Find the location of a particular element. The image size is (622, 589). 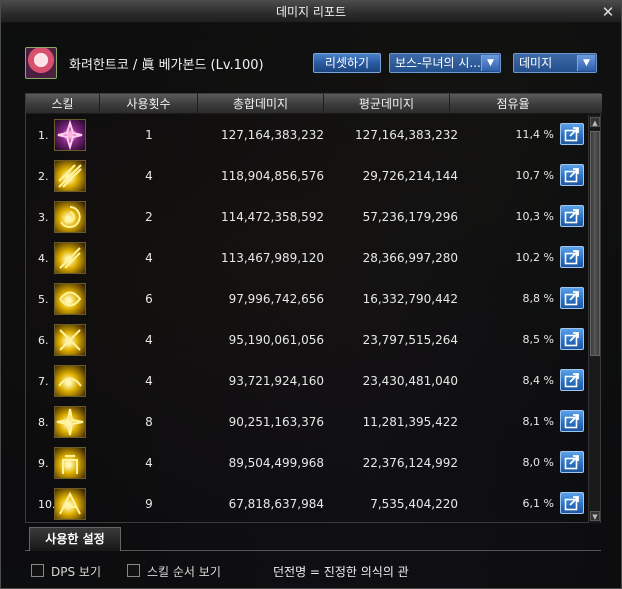

row-share: 10,3 % is located at coordinates (534, 216).